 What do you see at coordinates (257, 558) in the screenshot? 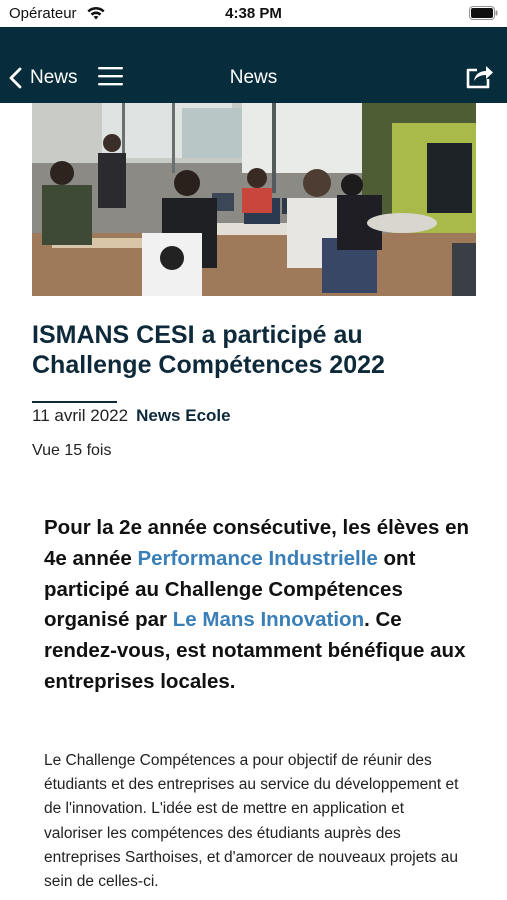
I see `link-performance-industrielle: Performance Industrielle` at bounding box center [257, 558].